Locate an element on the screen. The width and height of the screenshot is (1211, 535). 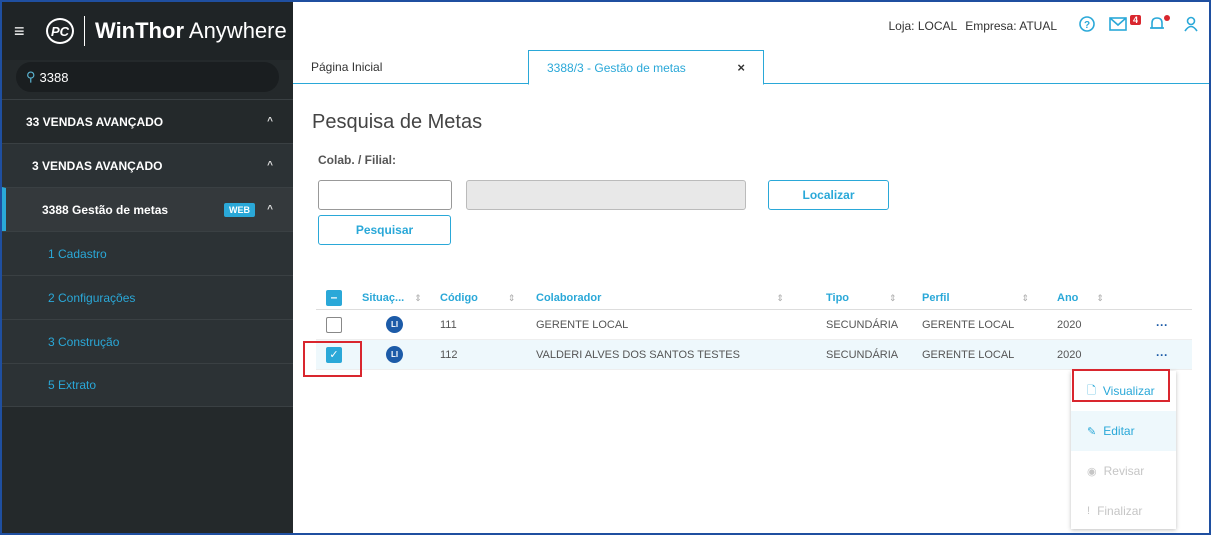
column-header-label: Tipo is located at coordinates (838, 297).